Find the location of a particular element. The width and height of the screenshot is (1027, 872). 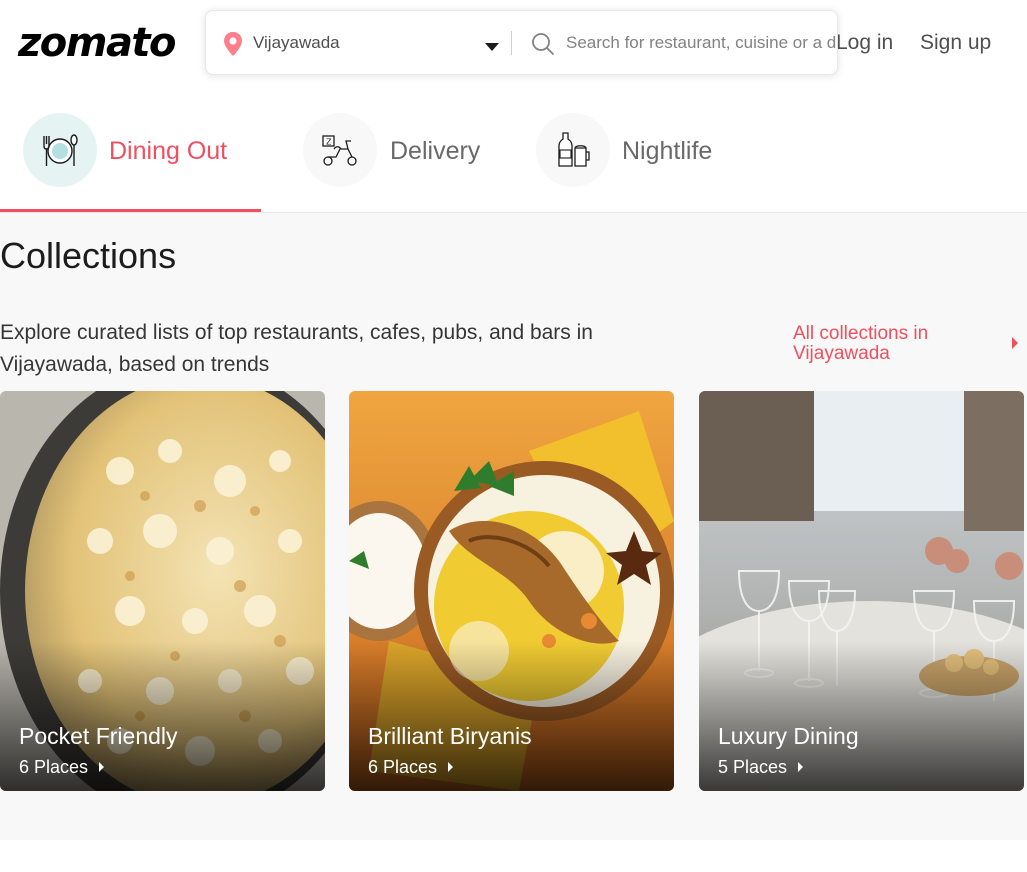

tab-delivery: Z Delivery is located at coordinates (403, 151).